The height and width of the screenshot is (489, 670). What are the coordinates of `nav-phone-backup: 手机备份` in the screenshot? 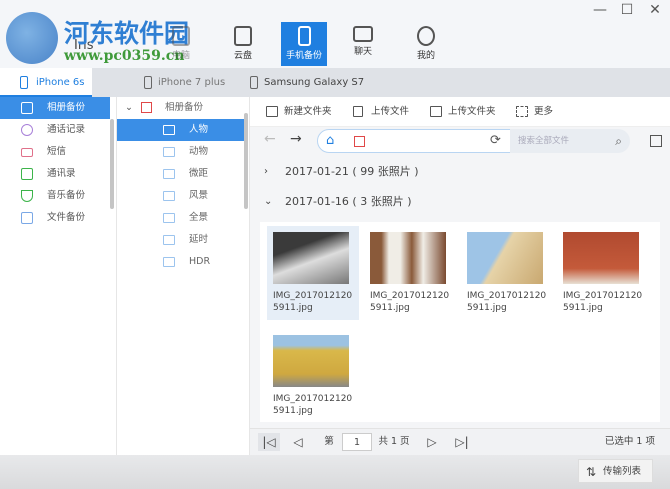 It's located at (304, 44).